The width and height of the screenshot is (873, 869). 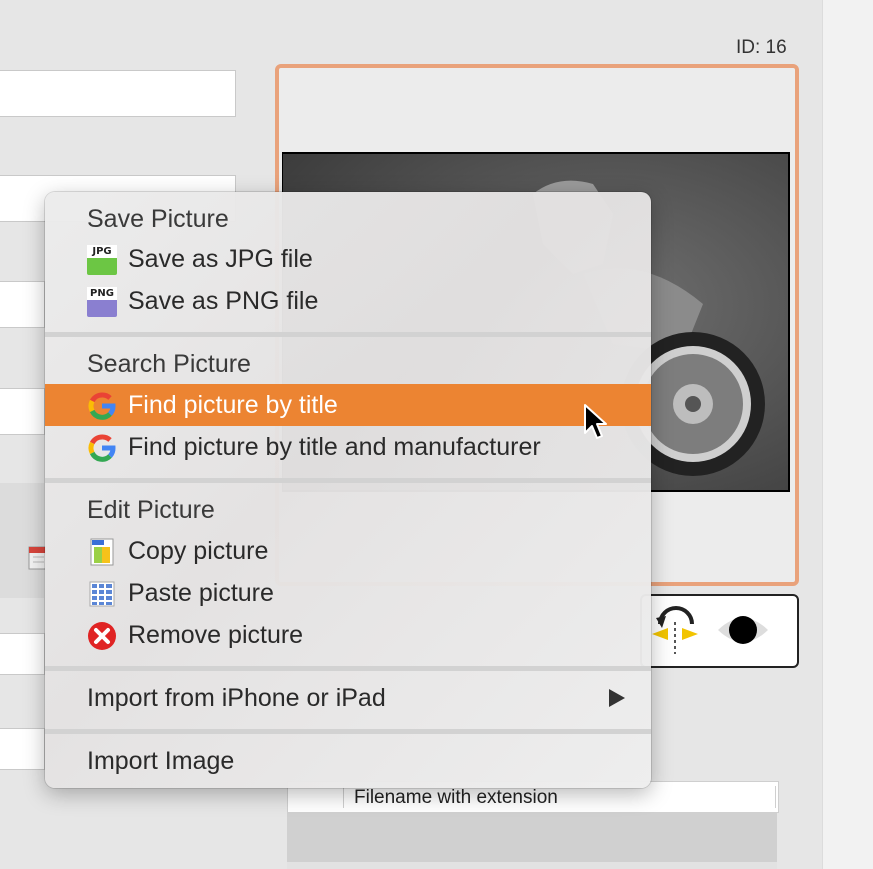 I want to click on paste-picture-icon, so click(x=102, y=594).